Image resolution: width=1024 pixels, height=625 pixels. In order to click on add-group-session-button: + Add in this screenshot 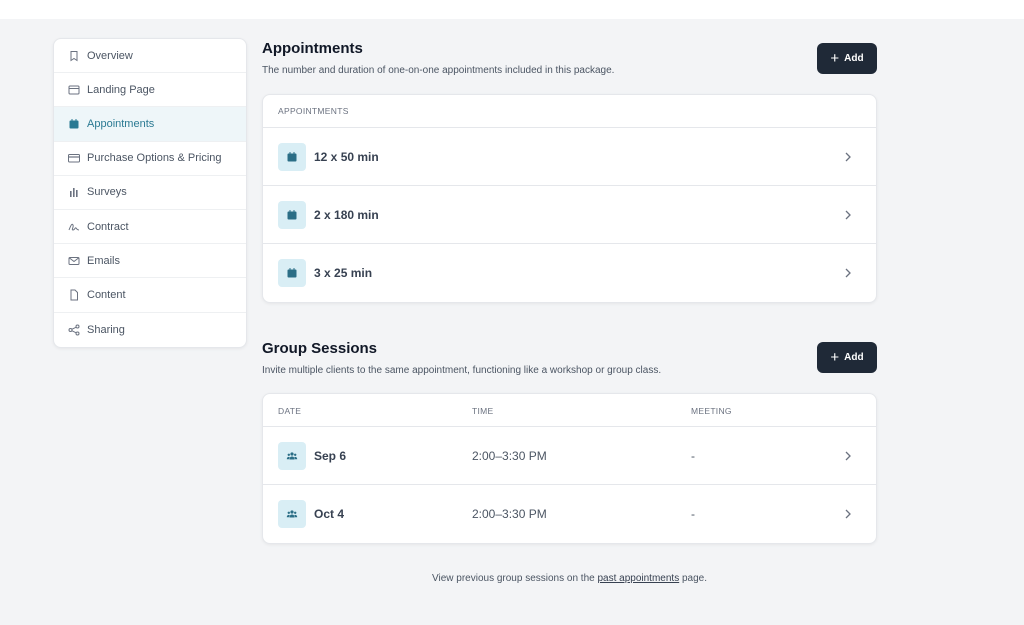, I will do `click(847, 357)`.